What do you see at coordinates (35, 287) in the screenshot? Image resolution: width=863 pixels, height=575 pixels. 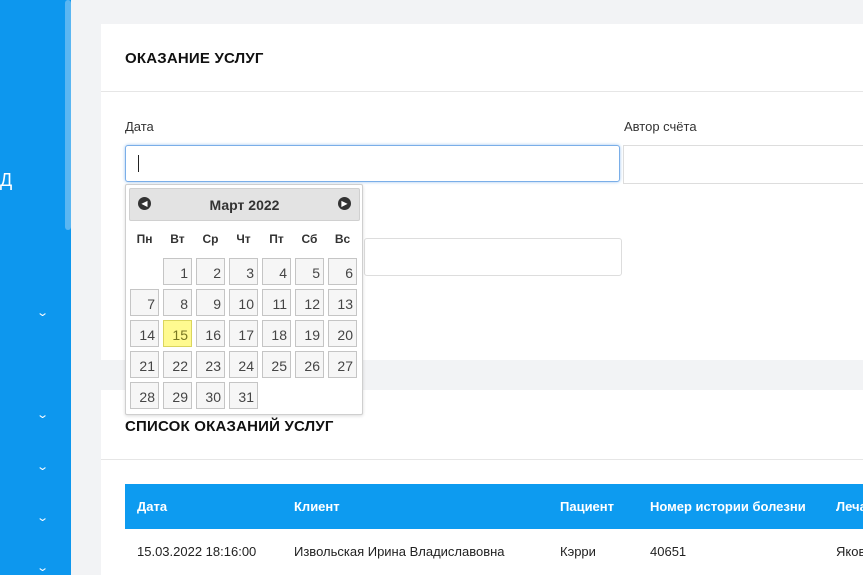 I see `sidebar: Д ⌄ ⌄ ⌄ ⌄ ⌄` at bounding box center [35, 287].